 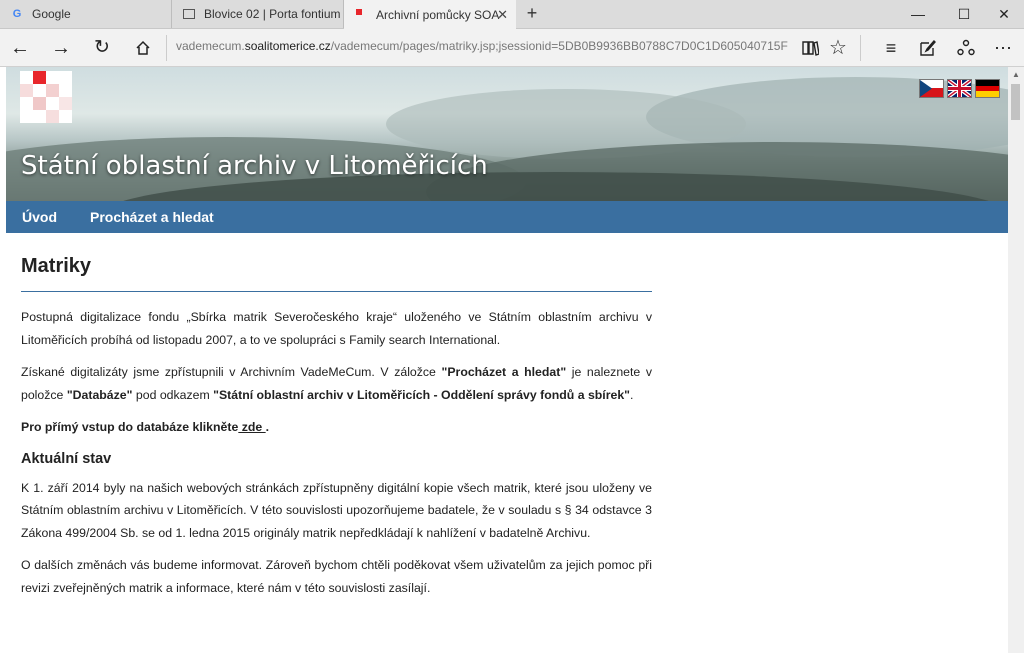 What do you see at coordinates (502, 15) in the screenshot?
I see `close-tab-icon: ✕` at bounding box center [502, 15].